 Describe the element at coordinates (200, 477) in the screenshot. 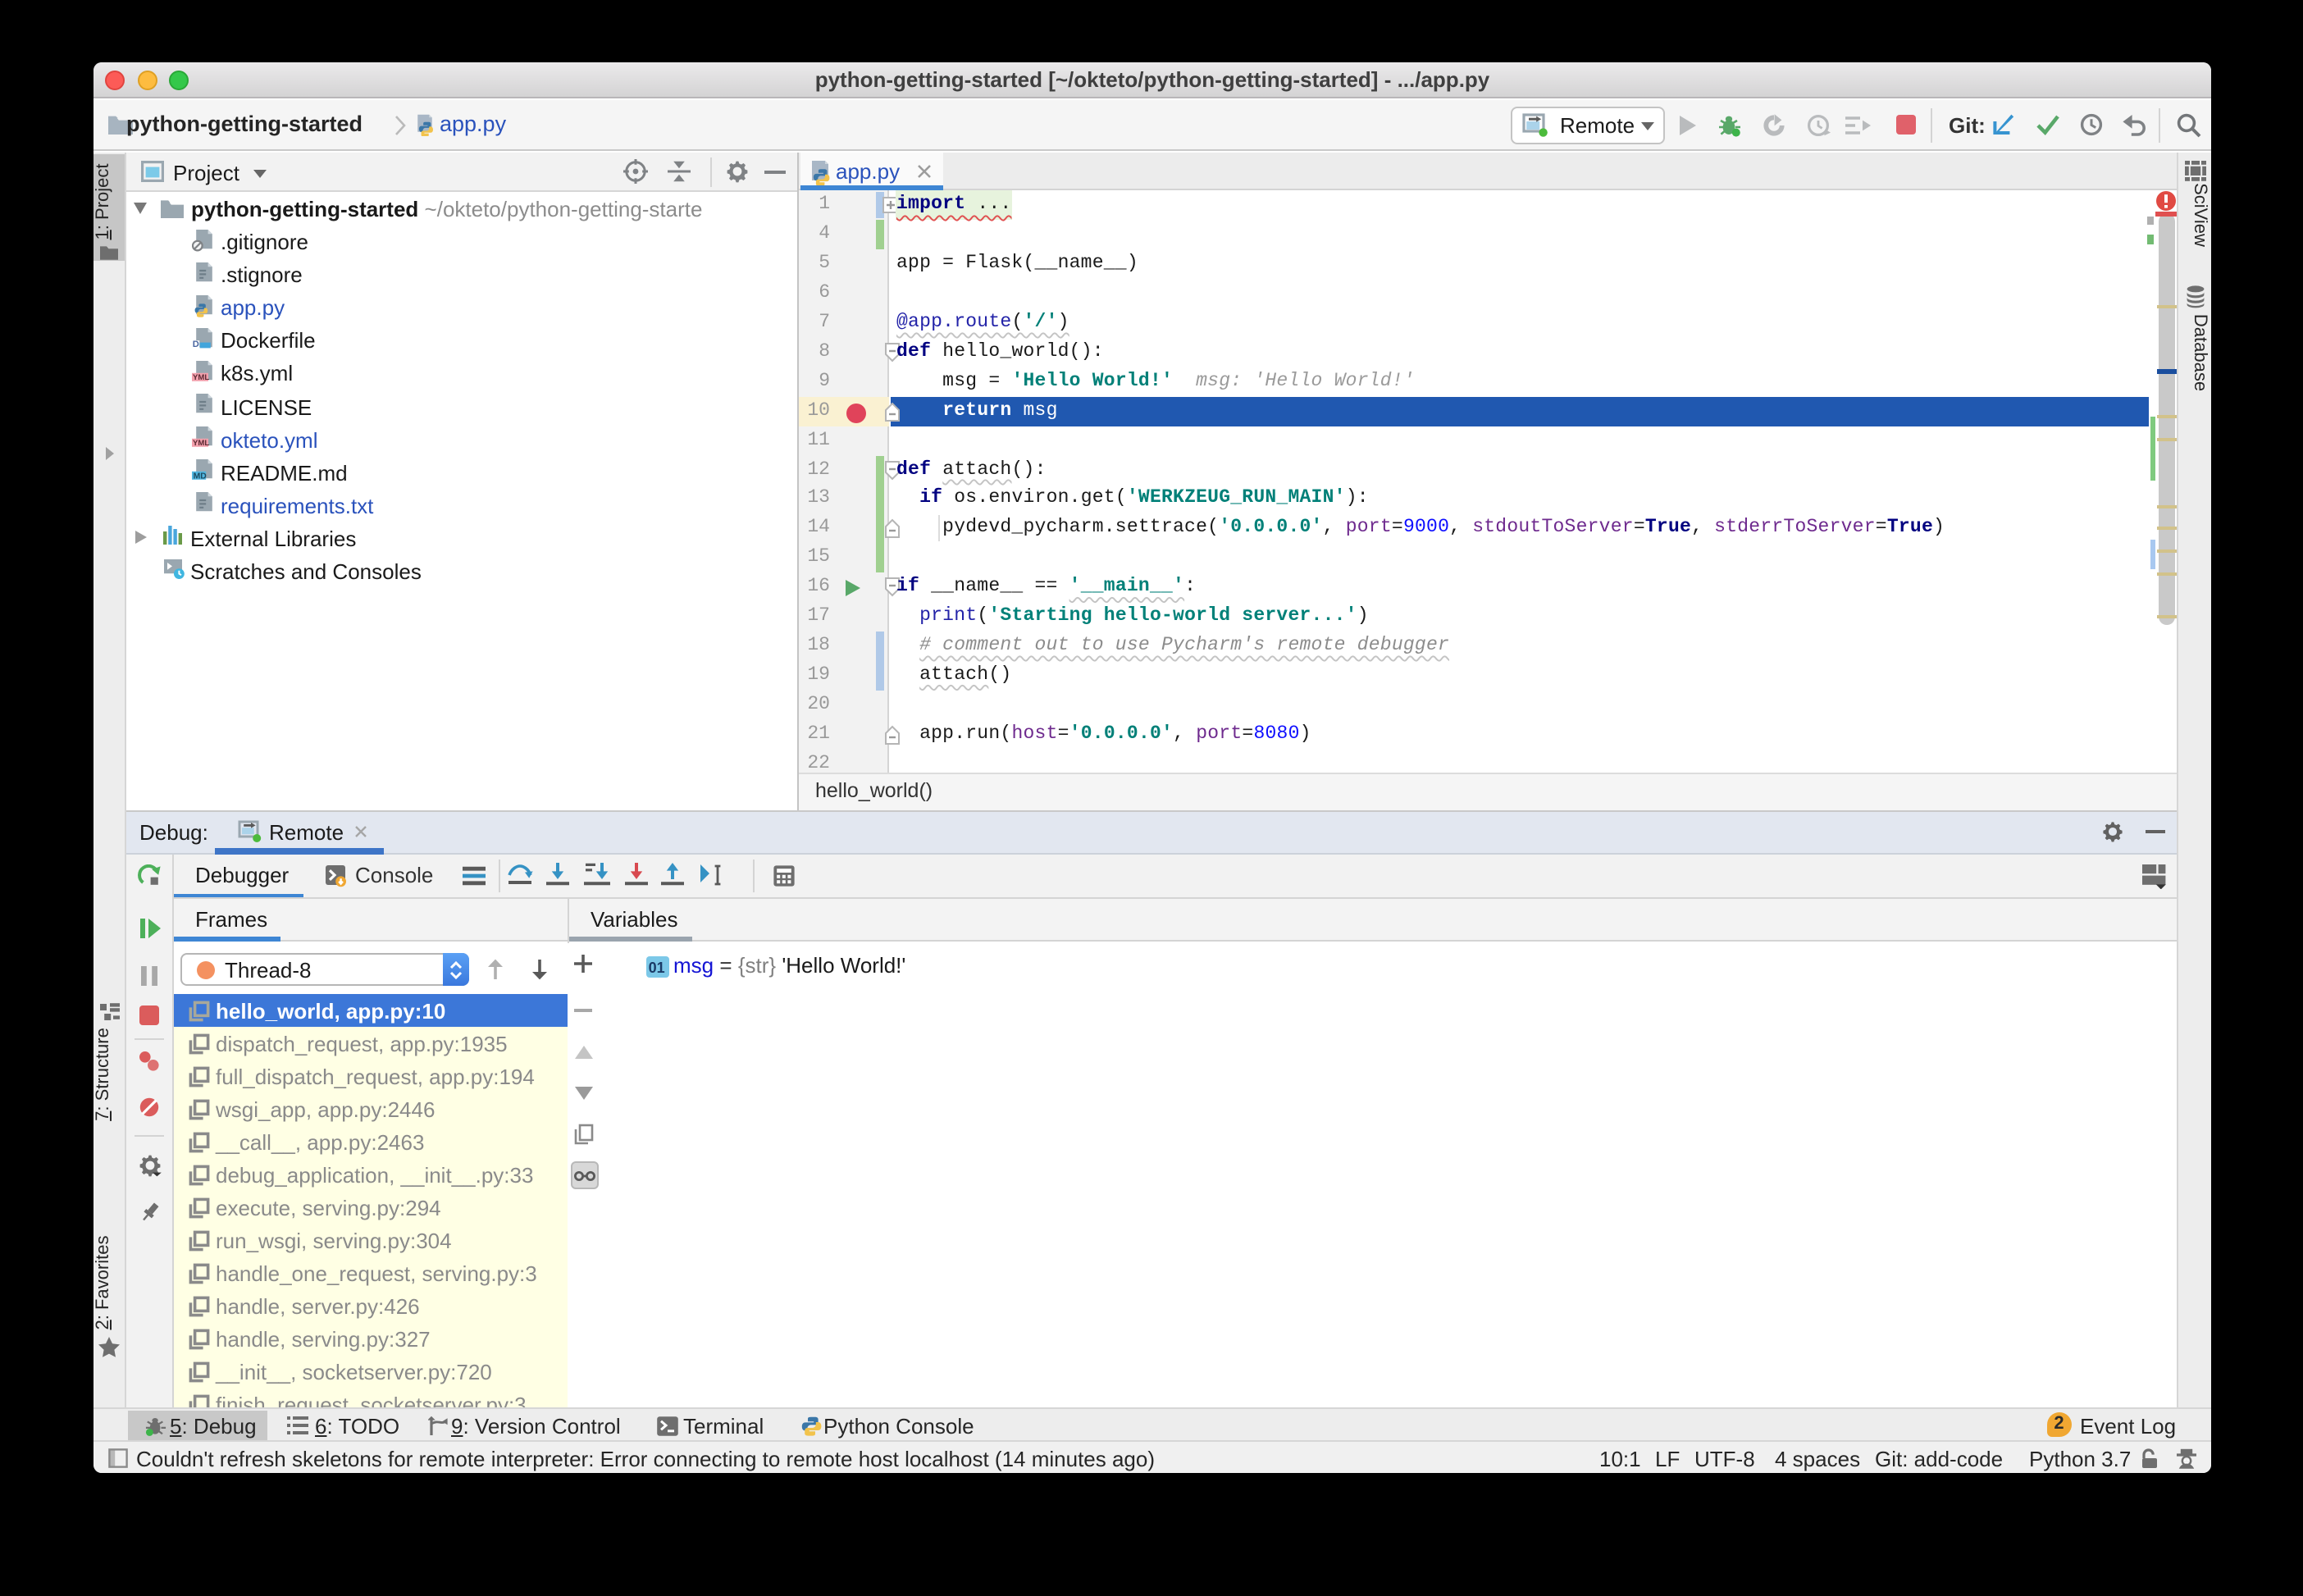

I see `svg-text: MD` at that location.